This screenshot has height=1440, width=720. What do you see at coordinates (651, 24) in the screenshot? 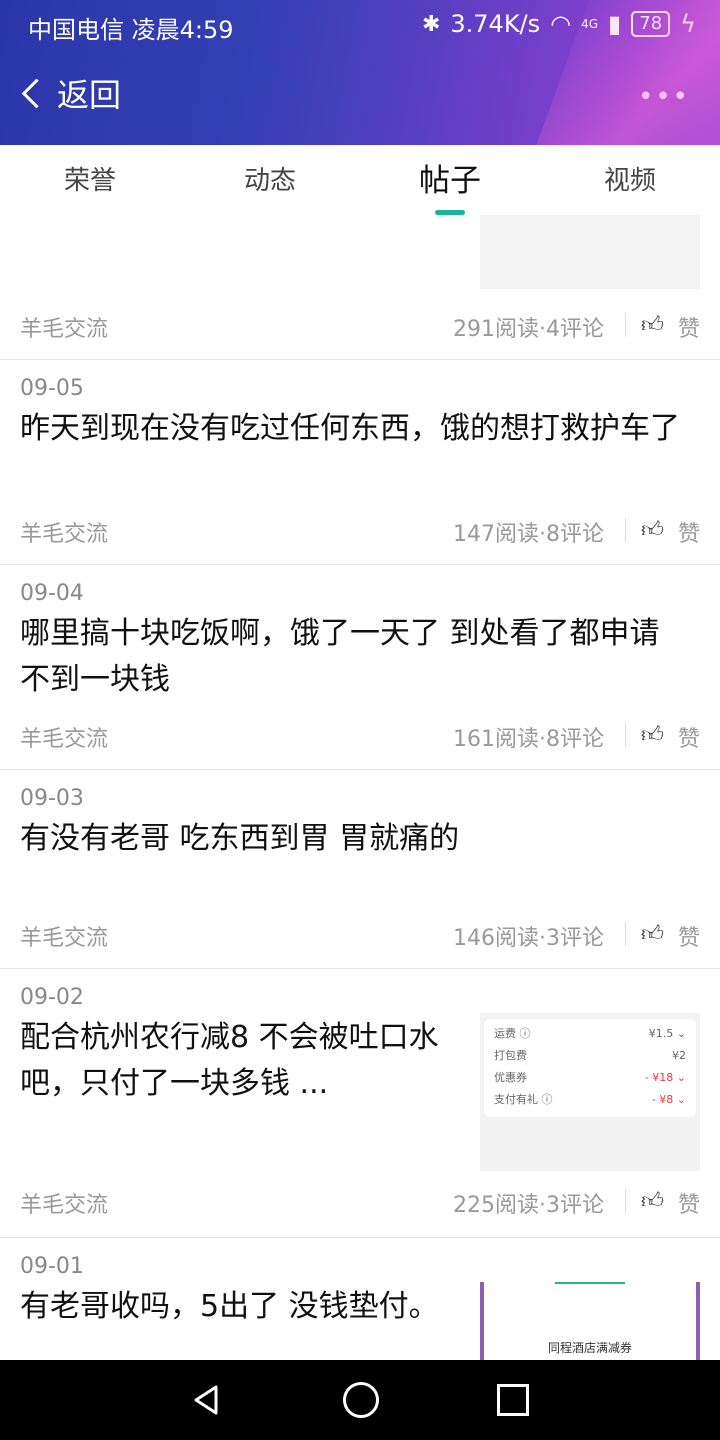
I see `battery-level: 78` at bounding box center [651, 24].